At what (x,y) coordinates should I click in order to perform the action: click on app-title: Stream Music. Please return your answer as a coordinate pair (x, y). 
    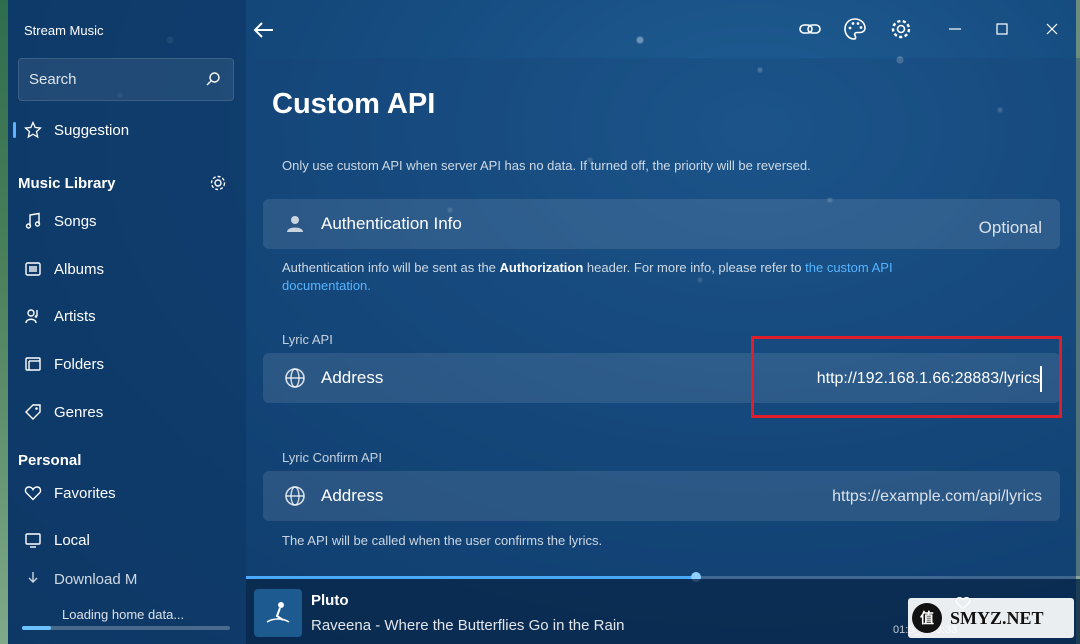
    Looking at the image, I should click on (64, 30).